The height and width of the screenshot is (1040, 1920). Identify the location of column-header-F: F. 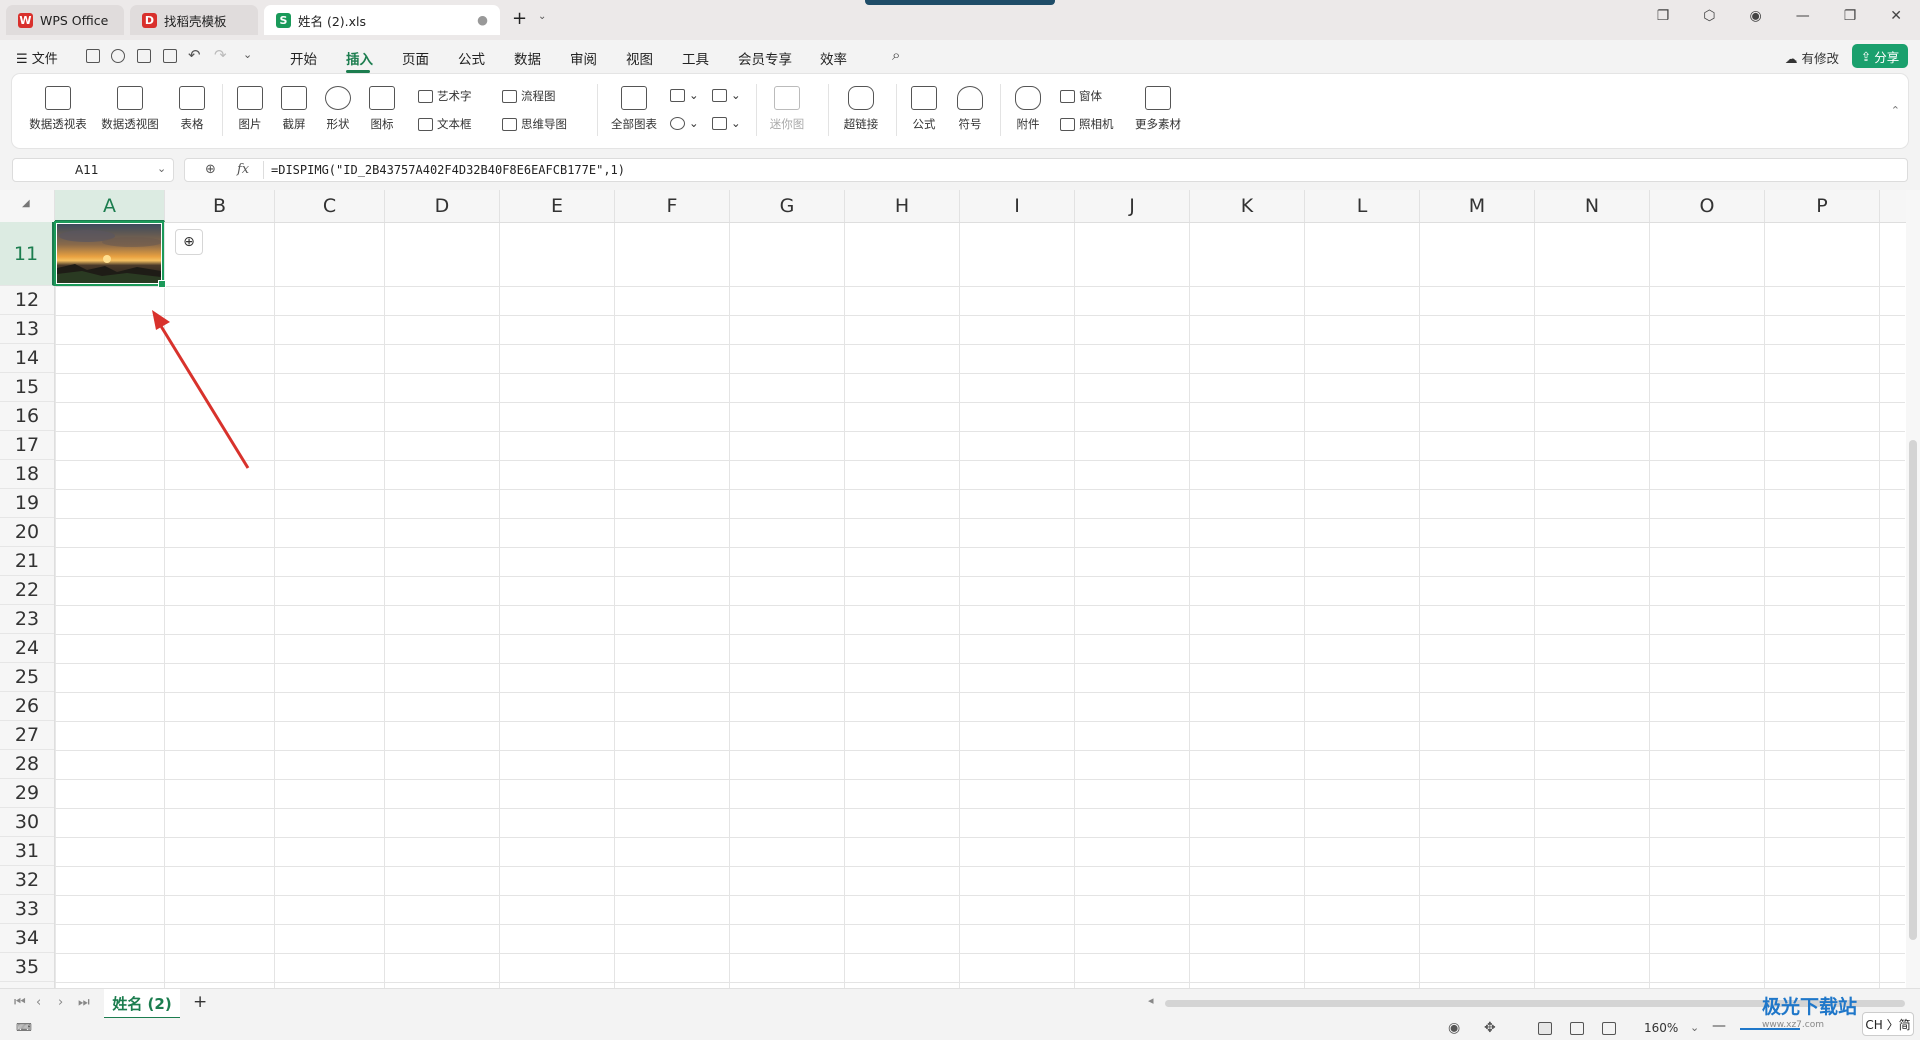
(672, 206).